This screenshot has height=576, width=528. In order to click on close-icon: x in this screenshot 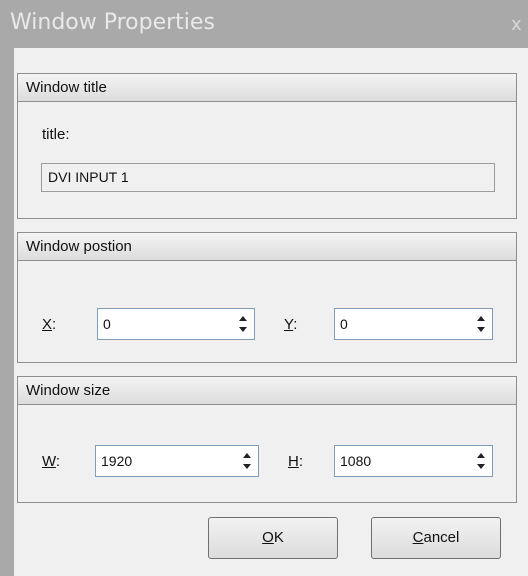, I will do `click(516, 24)`.